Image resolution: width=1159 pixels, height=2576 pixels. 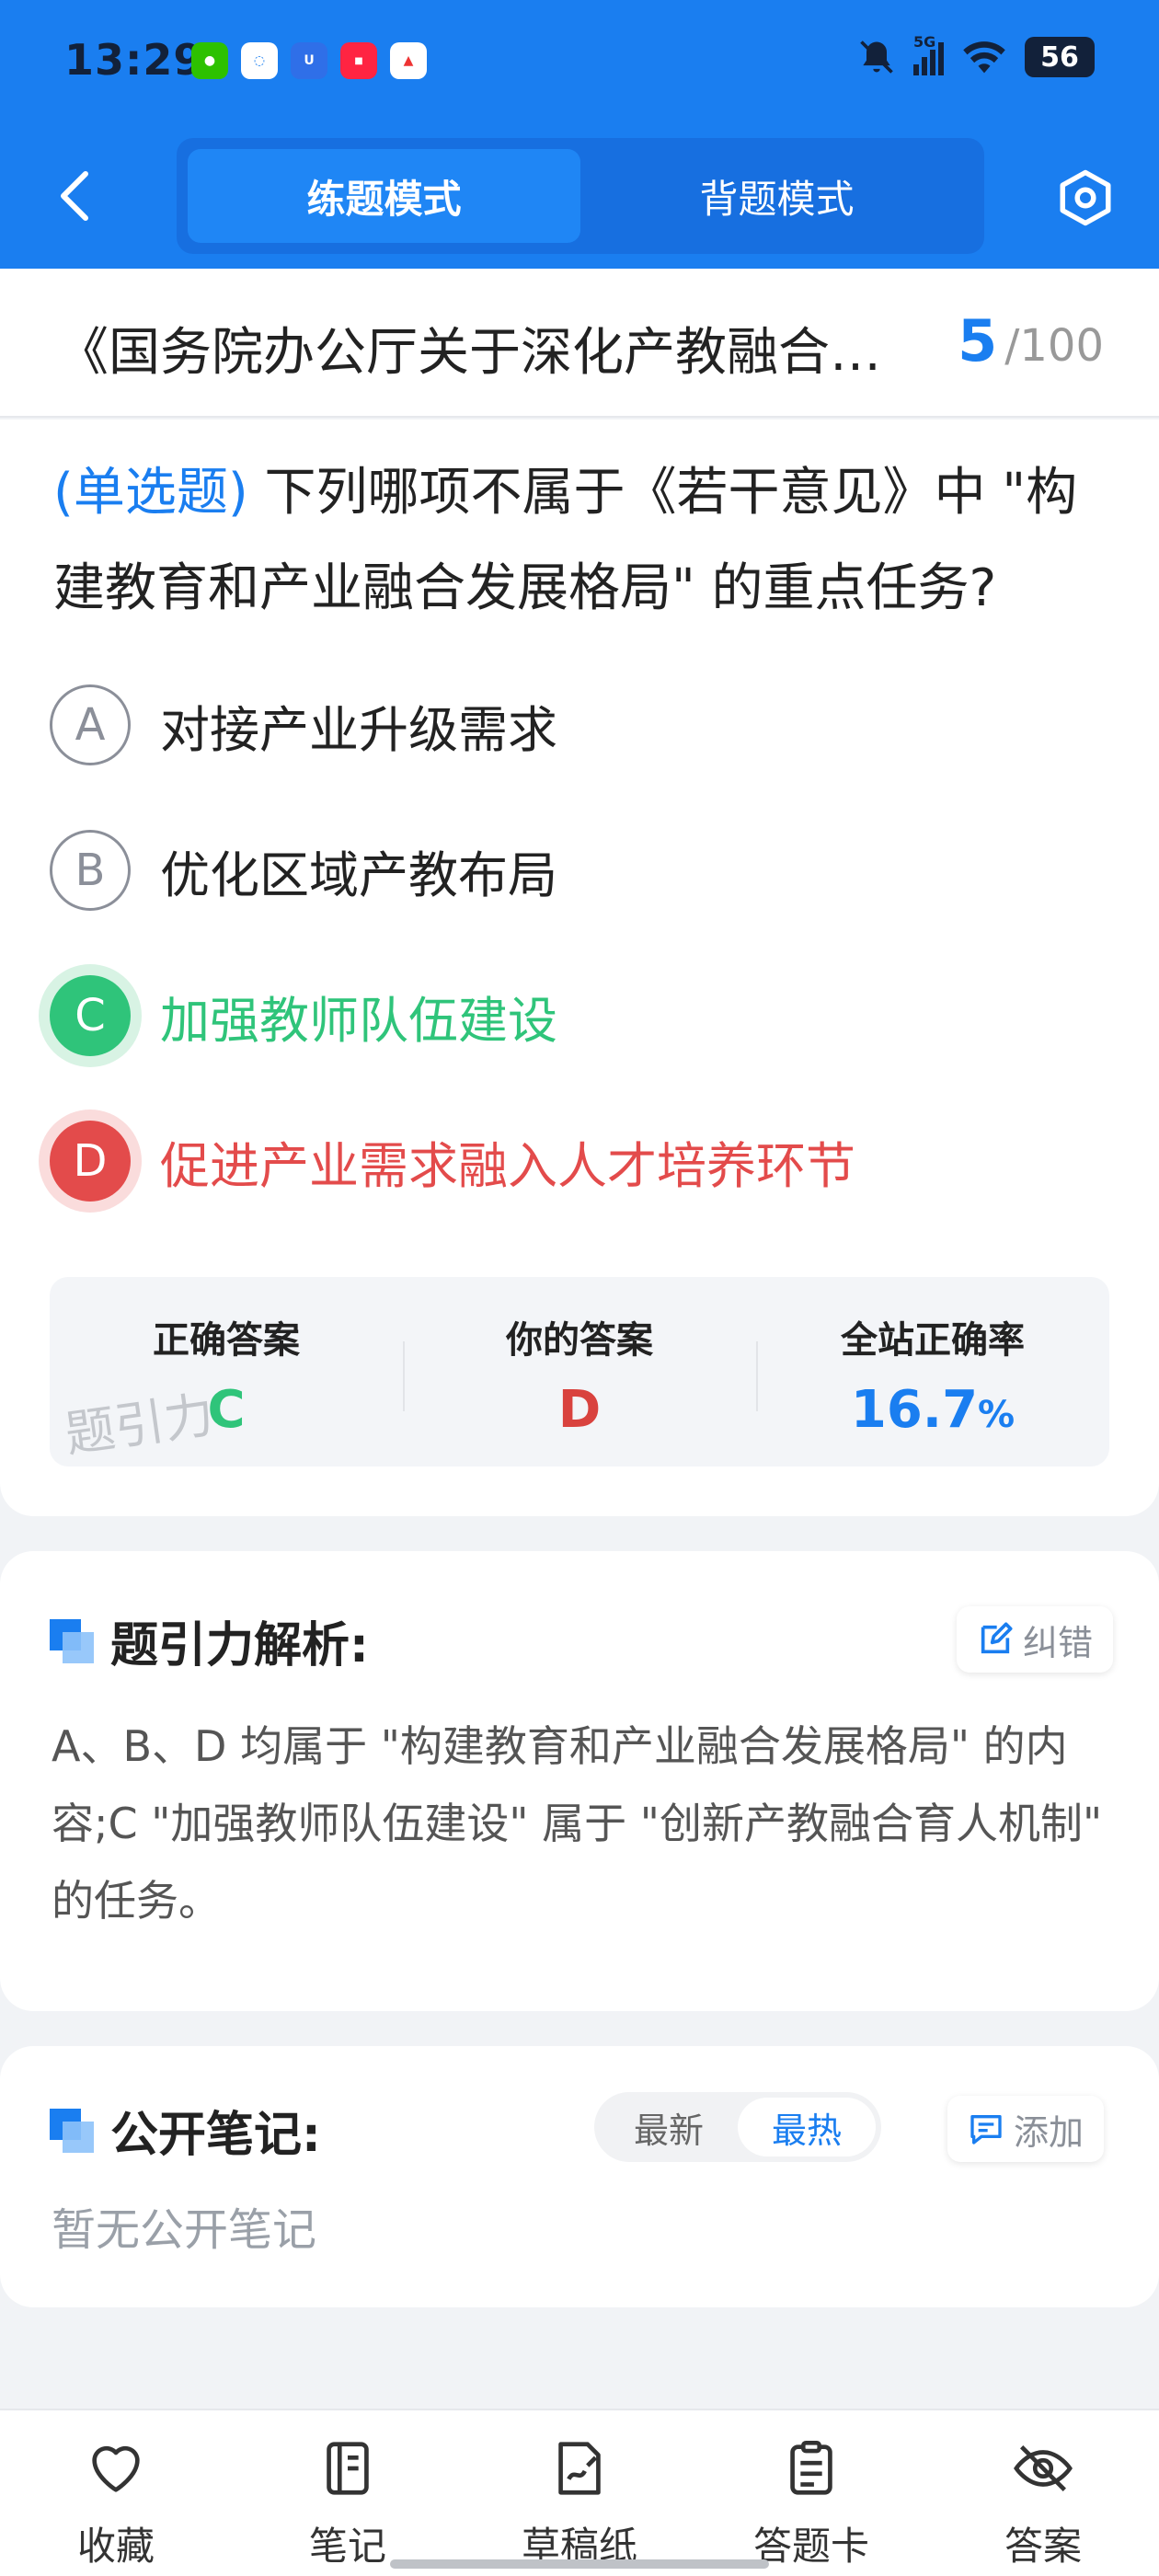 I want to click on heart-icon, so click(x=116, y=2468).